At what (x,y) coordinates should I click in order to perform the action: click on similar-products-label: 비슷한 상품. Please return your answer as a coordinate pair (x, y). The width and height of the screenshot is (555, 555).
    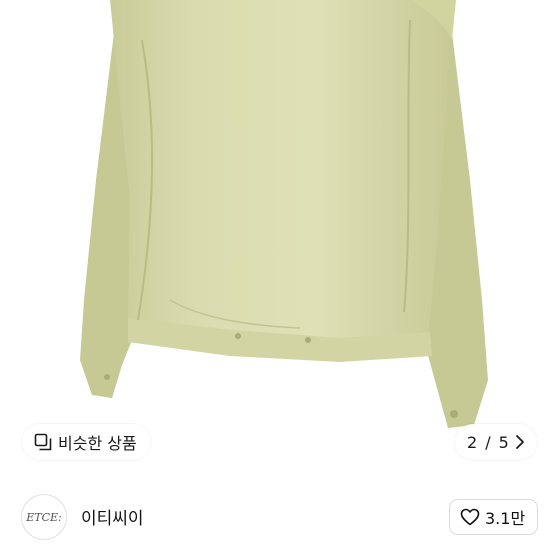
    Looking at the image, I should click on (97, 443).